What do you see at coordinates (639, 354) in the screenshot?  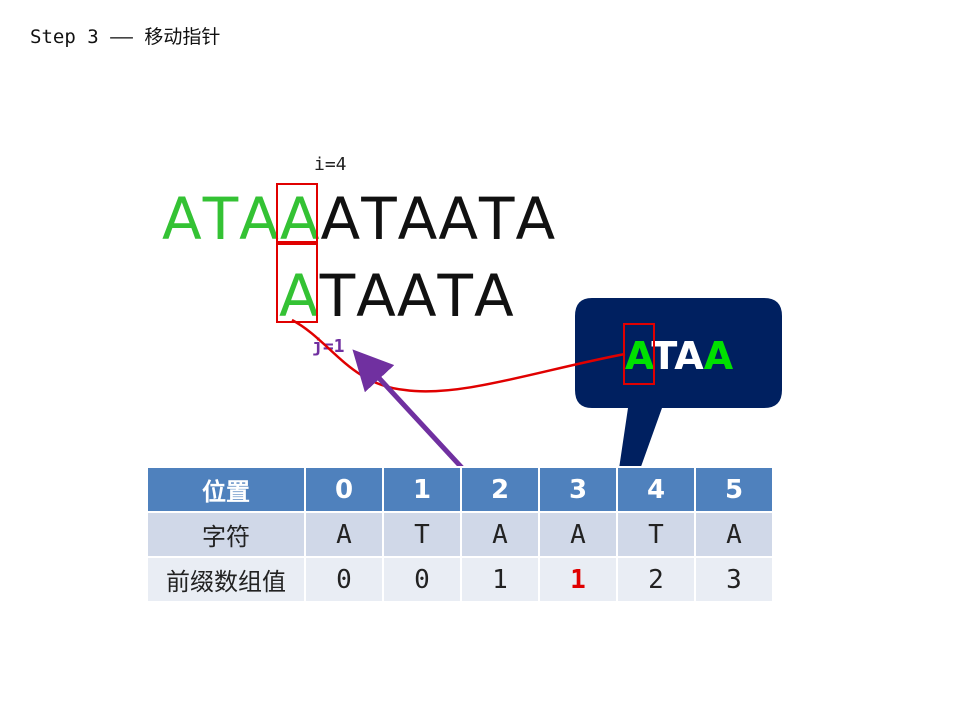 I see `callout-compare-box` at bounding box center [639, 354].